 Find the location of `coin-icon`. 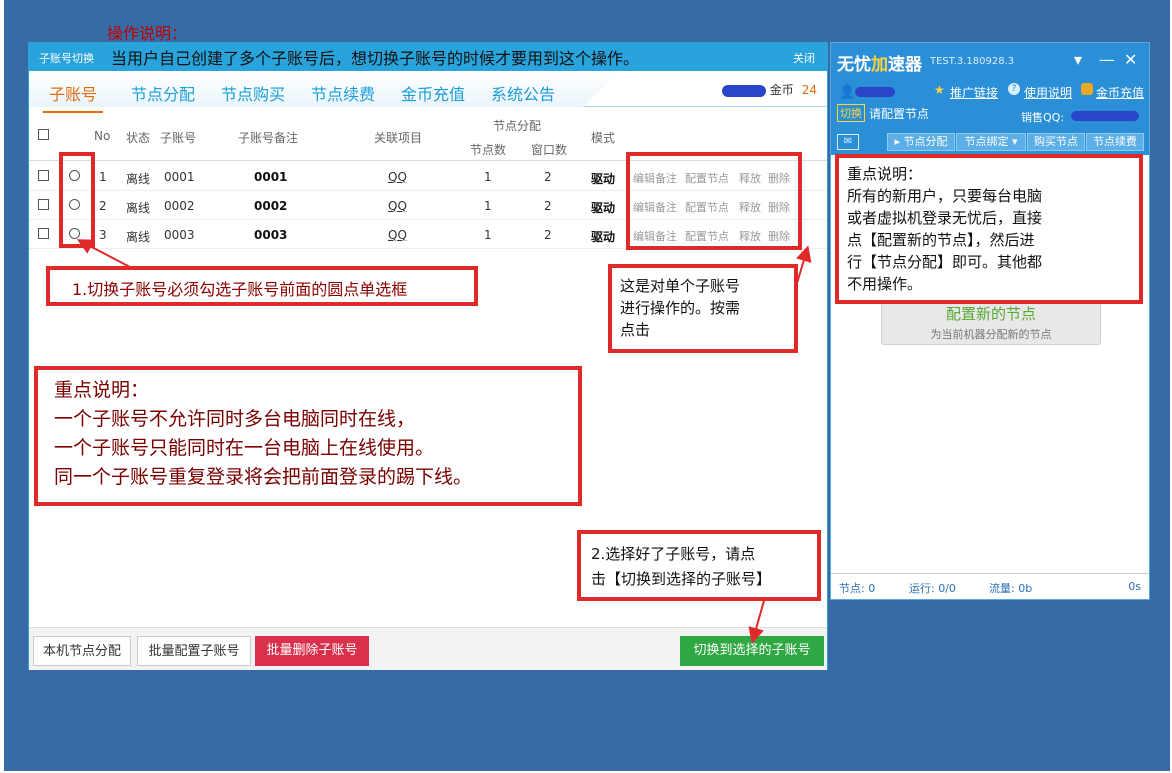

coin-icon is located at coordinates (1087, 89).